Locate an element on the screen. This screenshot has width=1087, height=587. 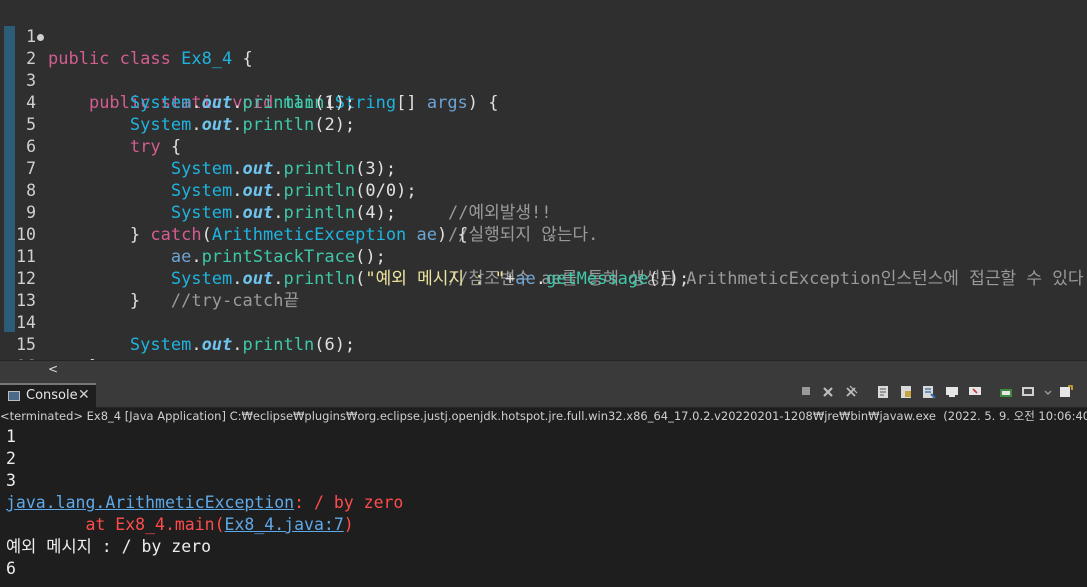
console-icon is located at coordinates (14, 396).